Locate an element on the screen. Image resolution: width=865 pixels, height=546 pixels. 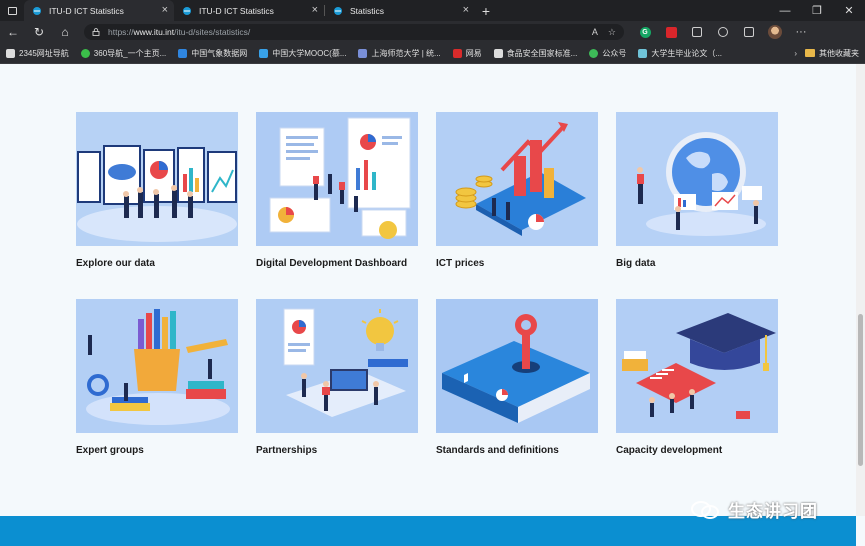
dashboard-illustration is located at coordinates (337, 179).